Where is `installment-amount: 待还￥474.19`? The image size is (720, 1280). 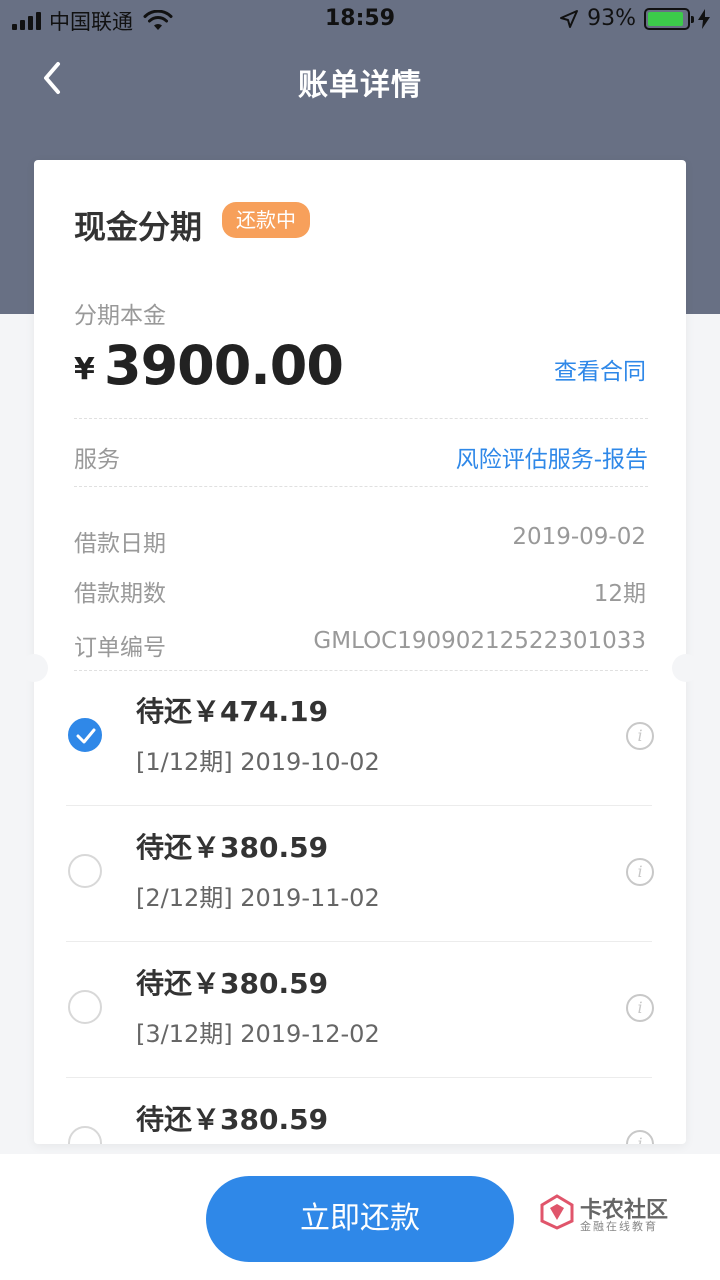
installment-amount: 待还￥474.19 is located at coordinates (232, 711).